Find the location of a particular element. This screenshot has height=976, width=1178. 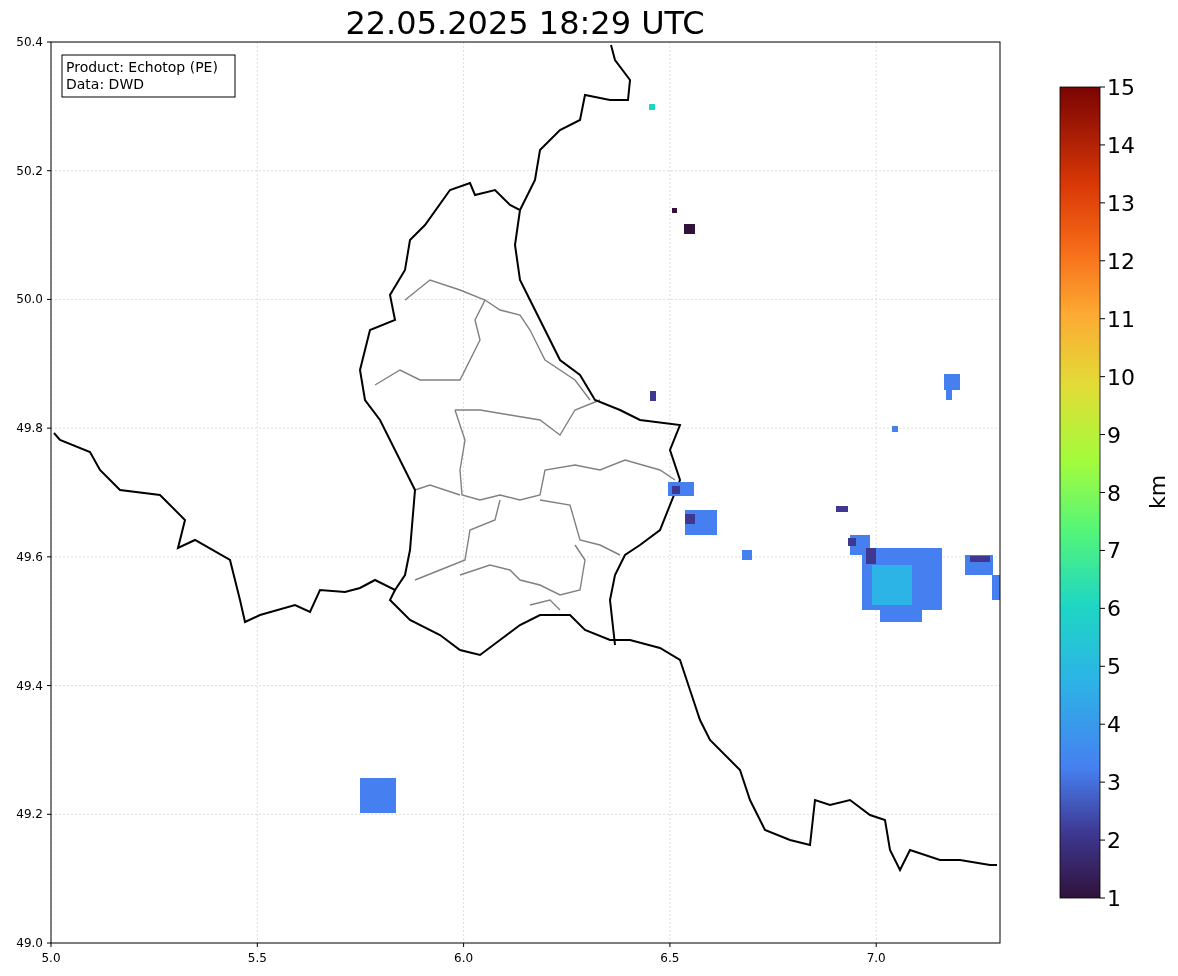

colorbar-tick-label: 4 is located at coordinates (1114, 725).